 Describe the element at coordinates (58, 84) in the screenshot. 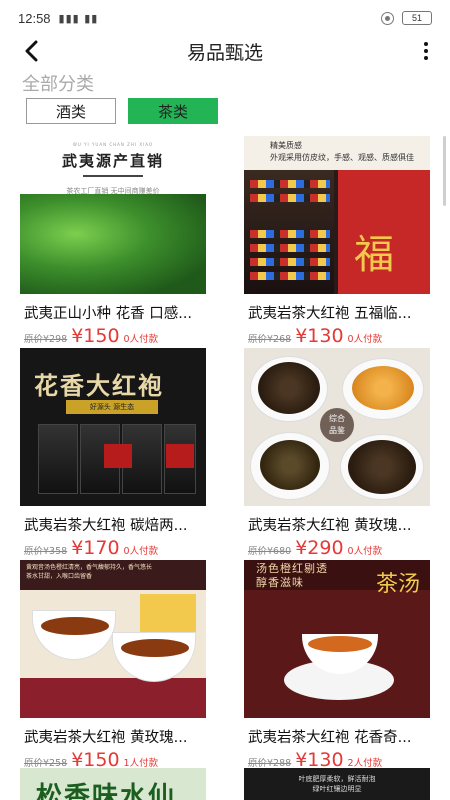

I see `category-section-label: 全部分类` at that location.